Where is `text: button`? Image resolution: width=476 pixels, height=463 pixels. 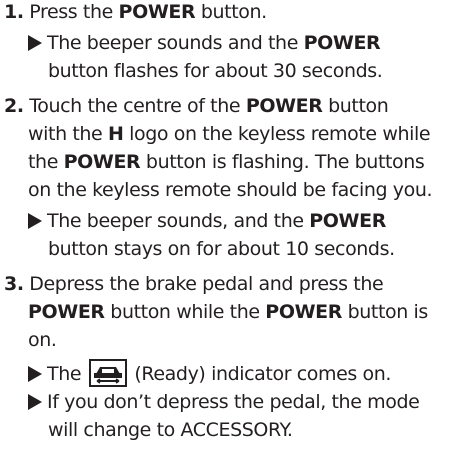
text: button is located at coordinates (355, 106).